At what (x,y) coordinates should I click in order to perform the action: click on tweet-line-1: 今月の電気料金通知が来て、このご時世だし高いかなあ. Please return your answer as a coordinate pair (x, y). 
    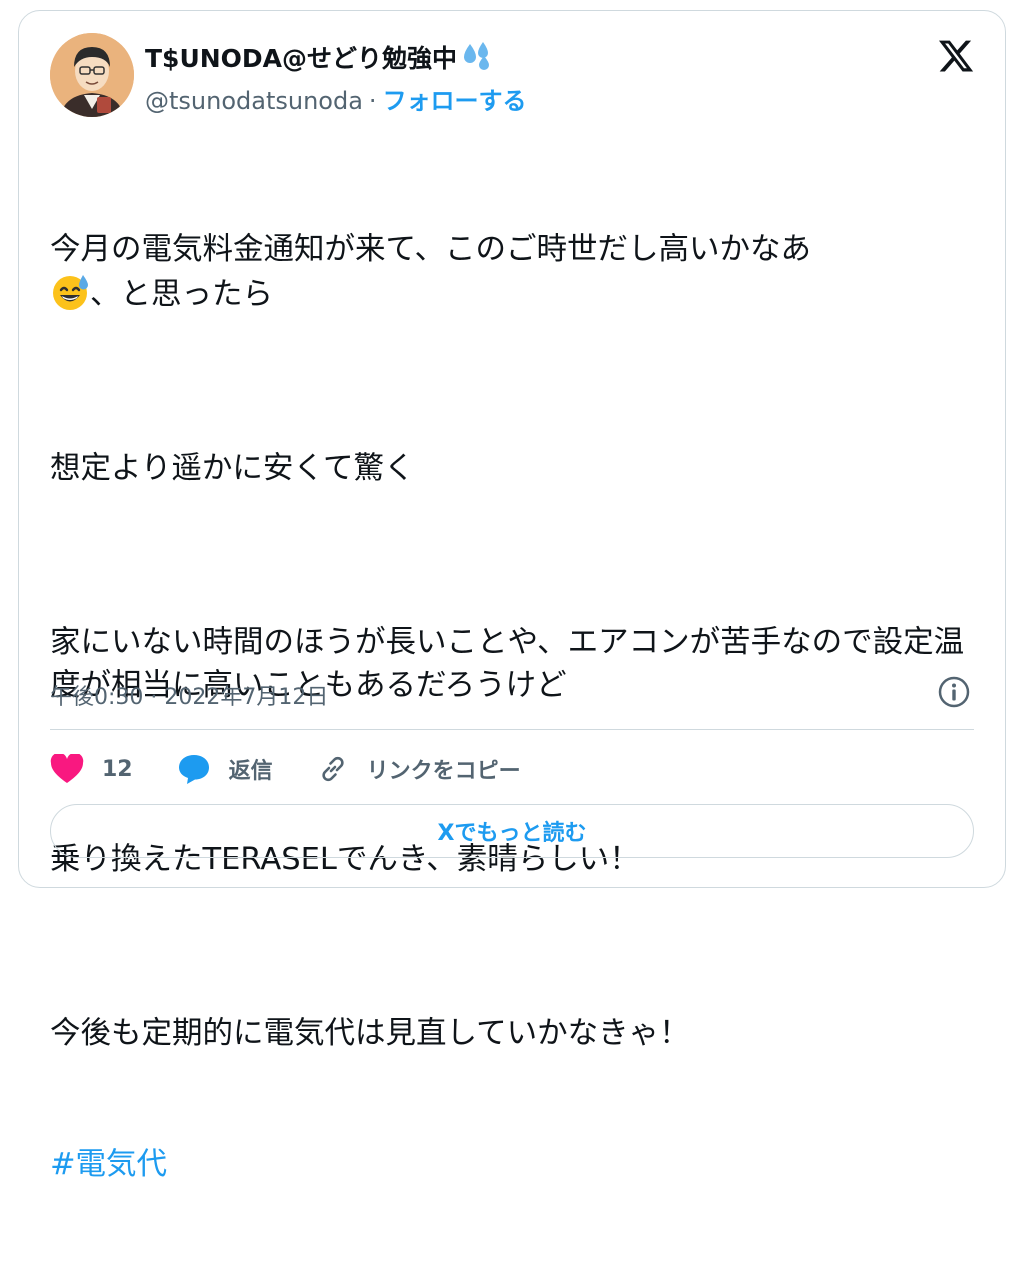
    Looking at the image, I should click on (430, 249).